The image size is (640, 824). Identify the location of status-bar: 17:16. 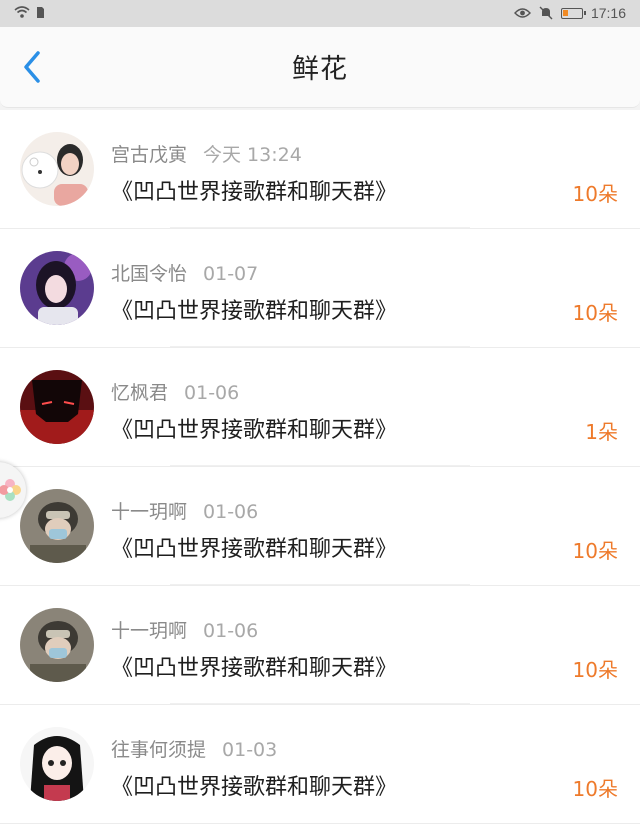
(320, 13).